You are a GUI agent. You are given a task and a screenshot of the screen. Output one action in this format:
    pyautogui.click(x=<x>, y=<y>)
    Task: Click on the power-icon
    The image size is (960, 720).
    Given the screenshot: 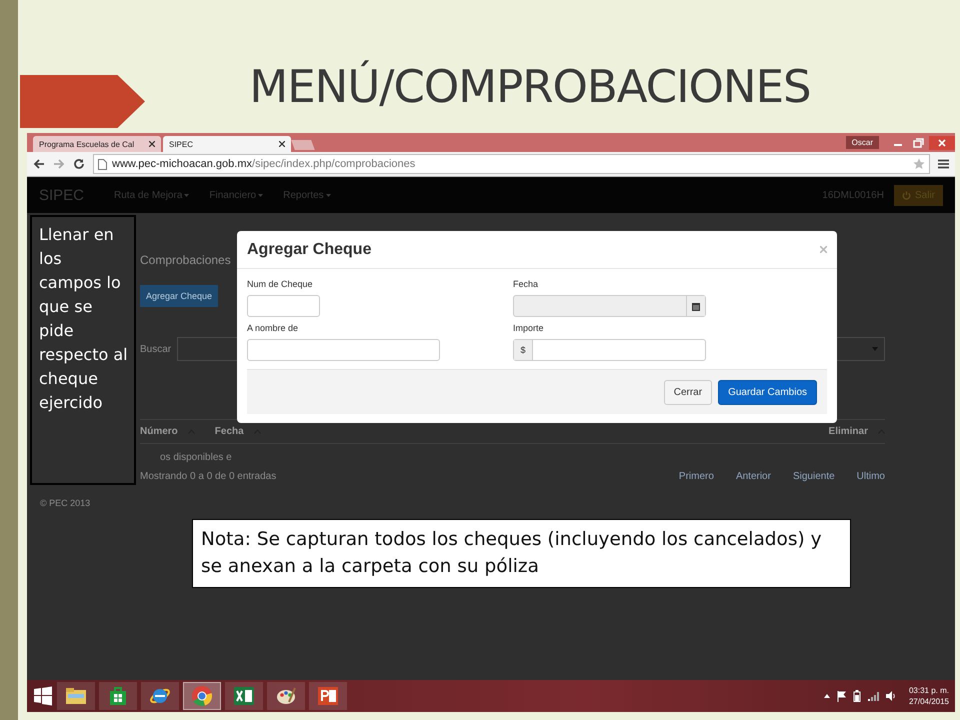 What is the action you would take?
    pyautogui.click(x=906, y=195)
    